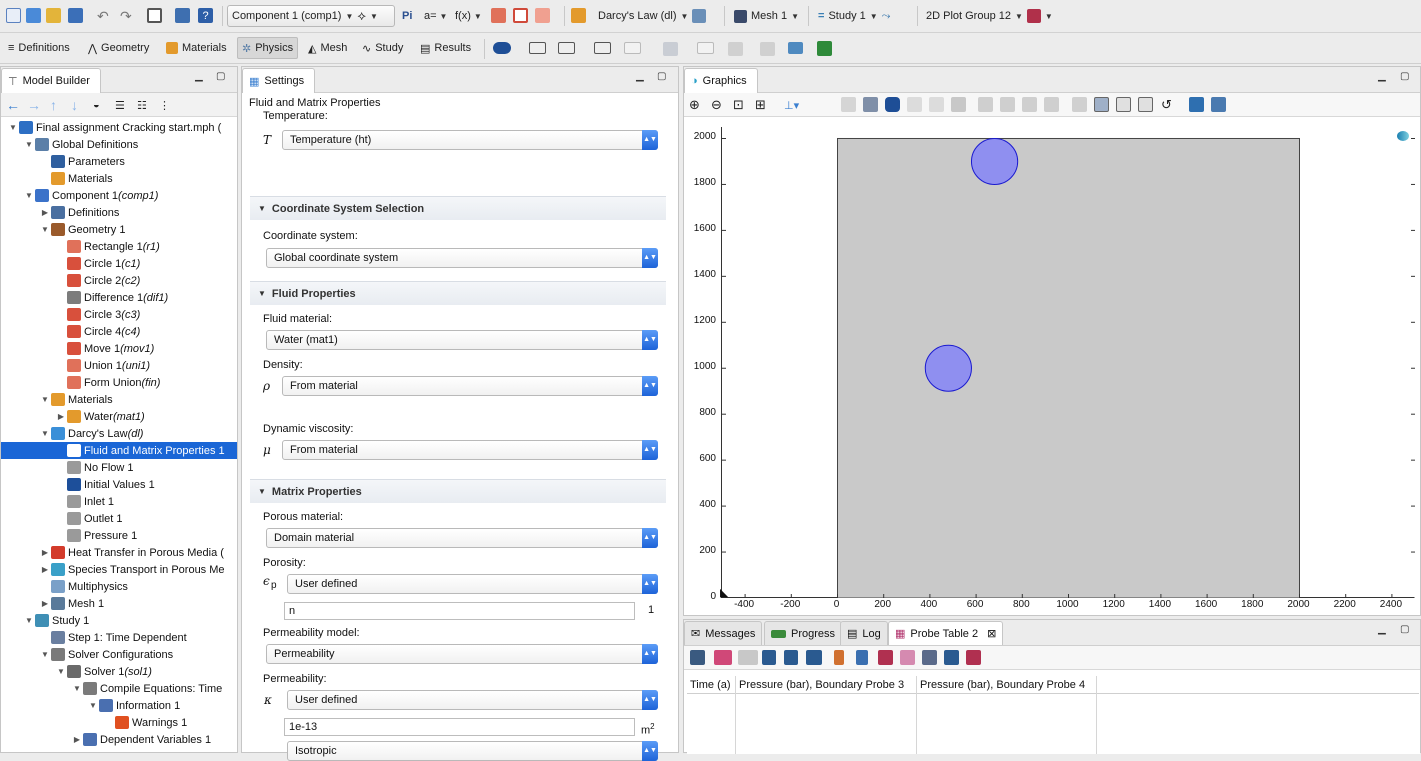 Image resolution: width=1421 pixels, height=761 pixels. Describe the element at coordinates (791, 657) in the screenshot. I see `scientific-notation-icon` at that location.